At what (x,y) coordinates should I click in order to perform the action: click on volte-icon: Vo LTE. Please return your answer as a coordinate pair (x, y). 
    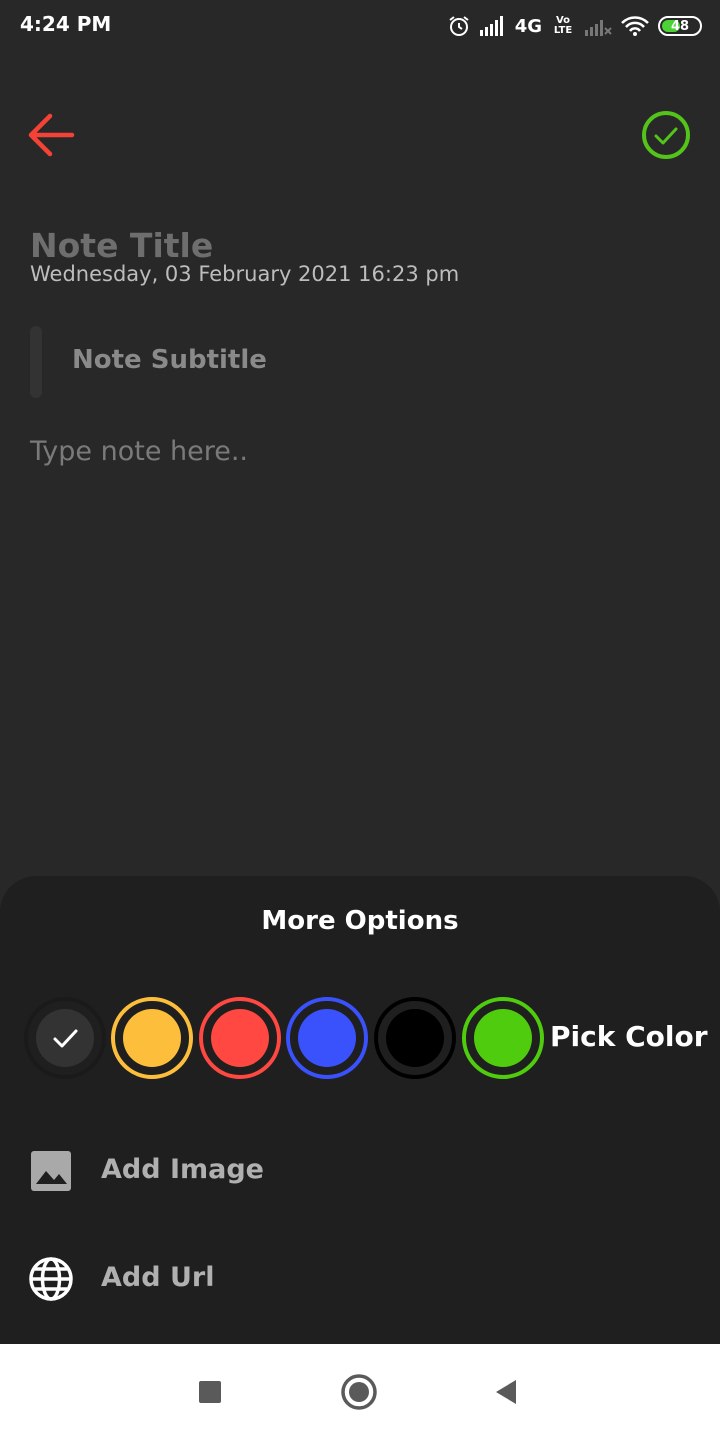
    Looking at the image, I should click on (563, 25).